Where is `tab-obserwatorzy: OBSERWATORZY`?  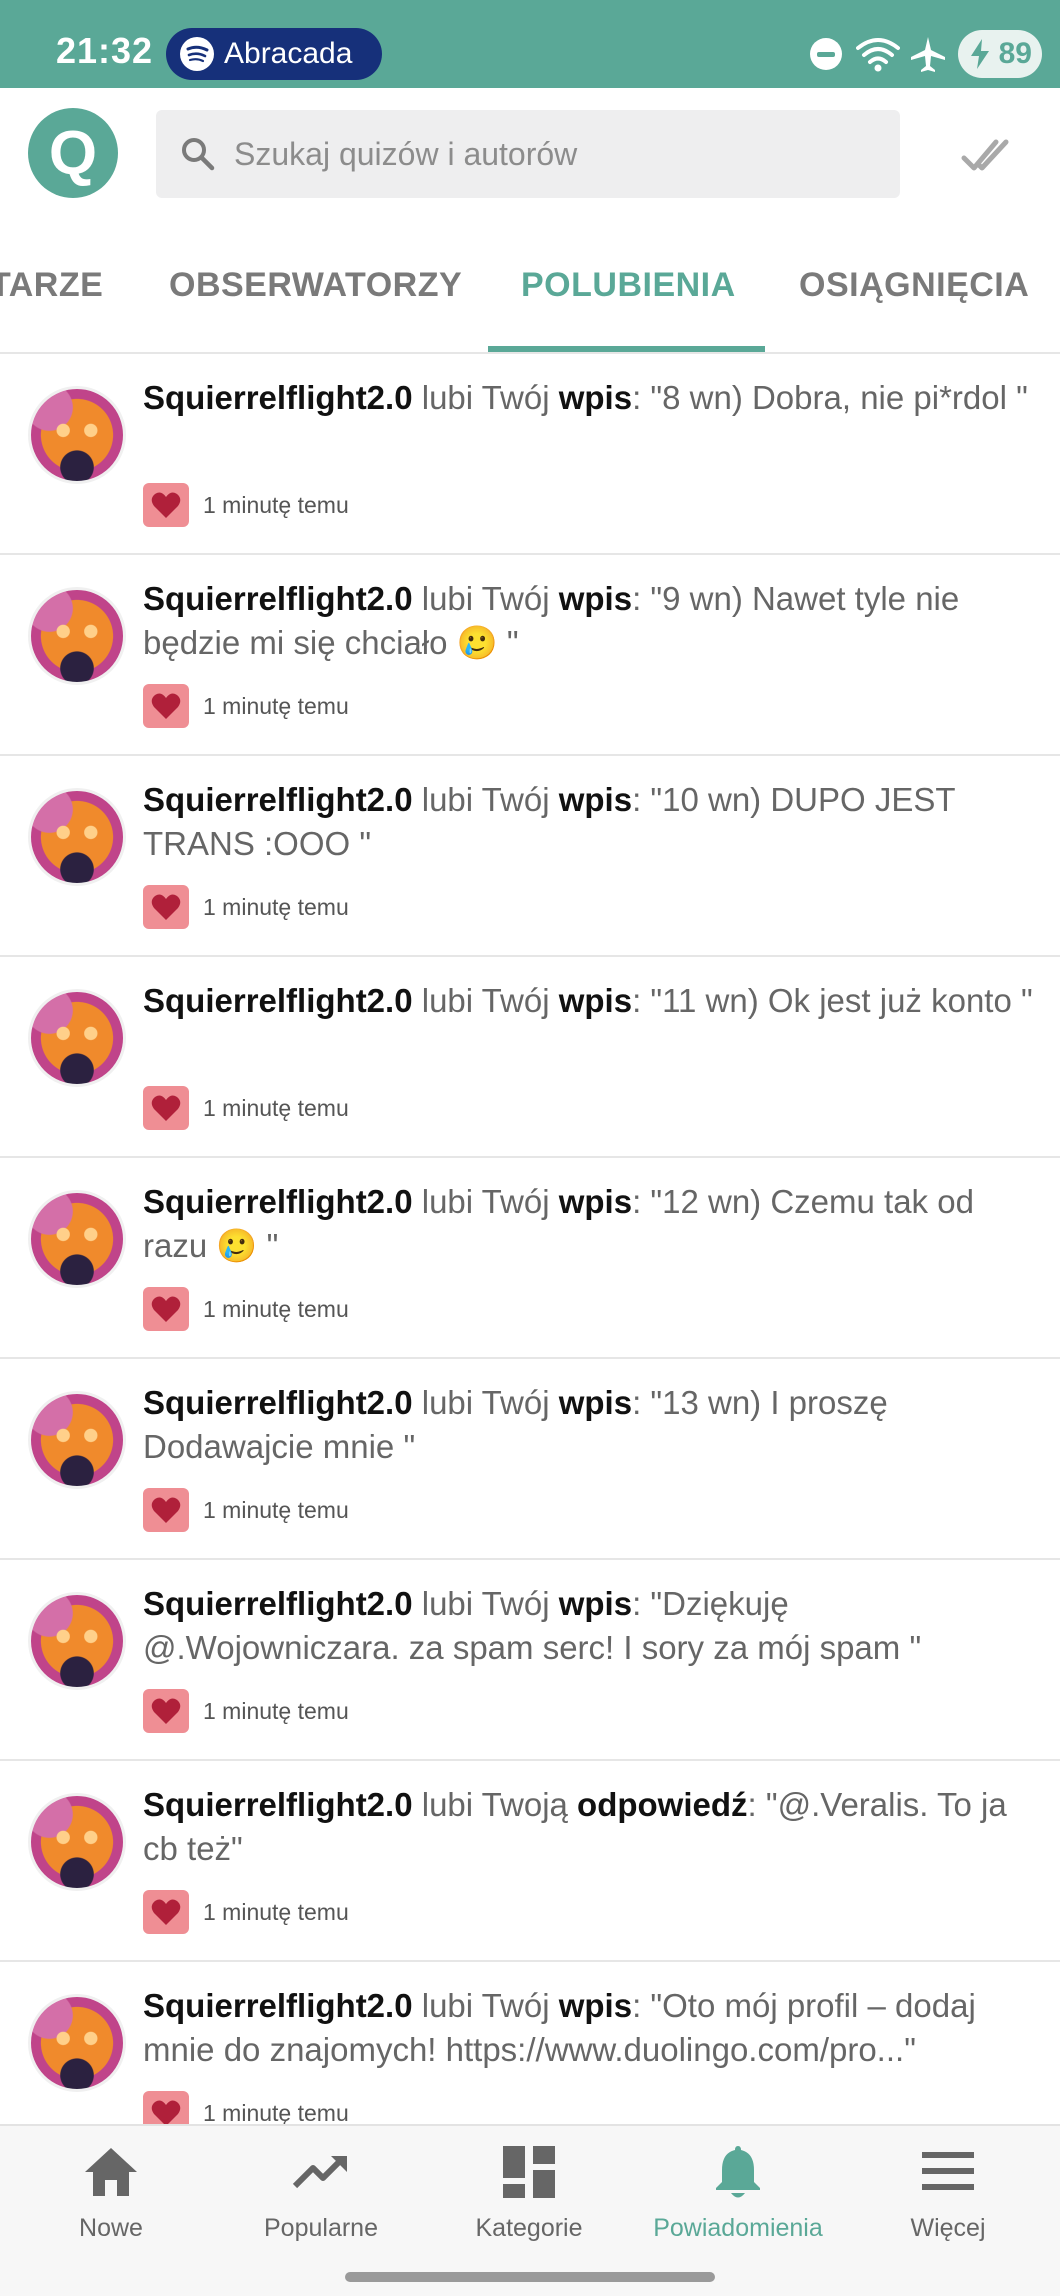
tab-obserwatorzy: OBSERWATORZY is located at coordinates (315, 285).